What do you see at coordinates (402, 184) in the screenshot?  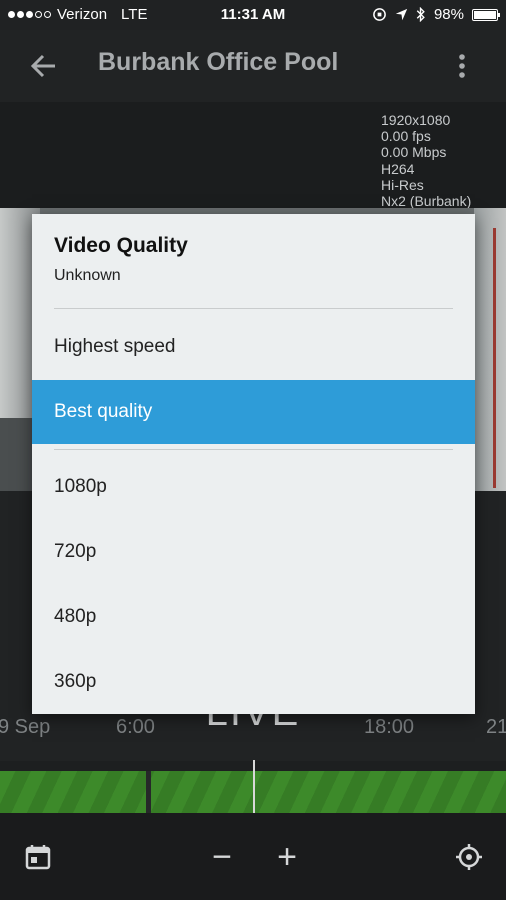 I see `stat-stream: Hi-Res` at bounding box center [402, 184].